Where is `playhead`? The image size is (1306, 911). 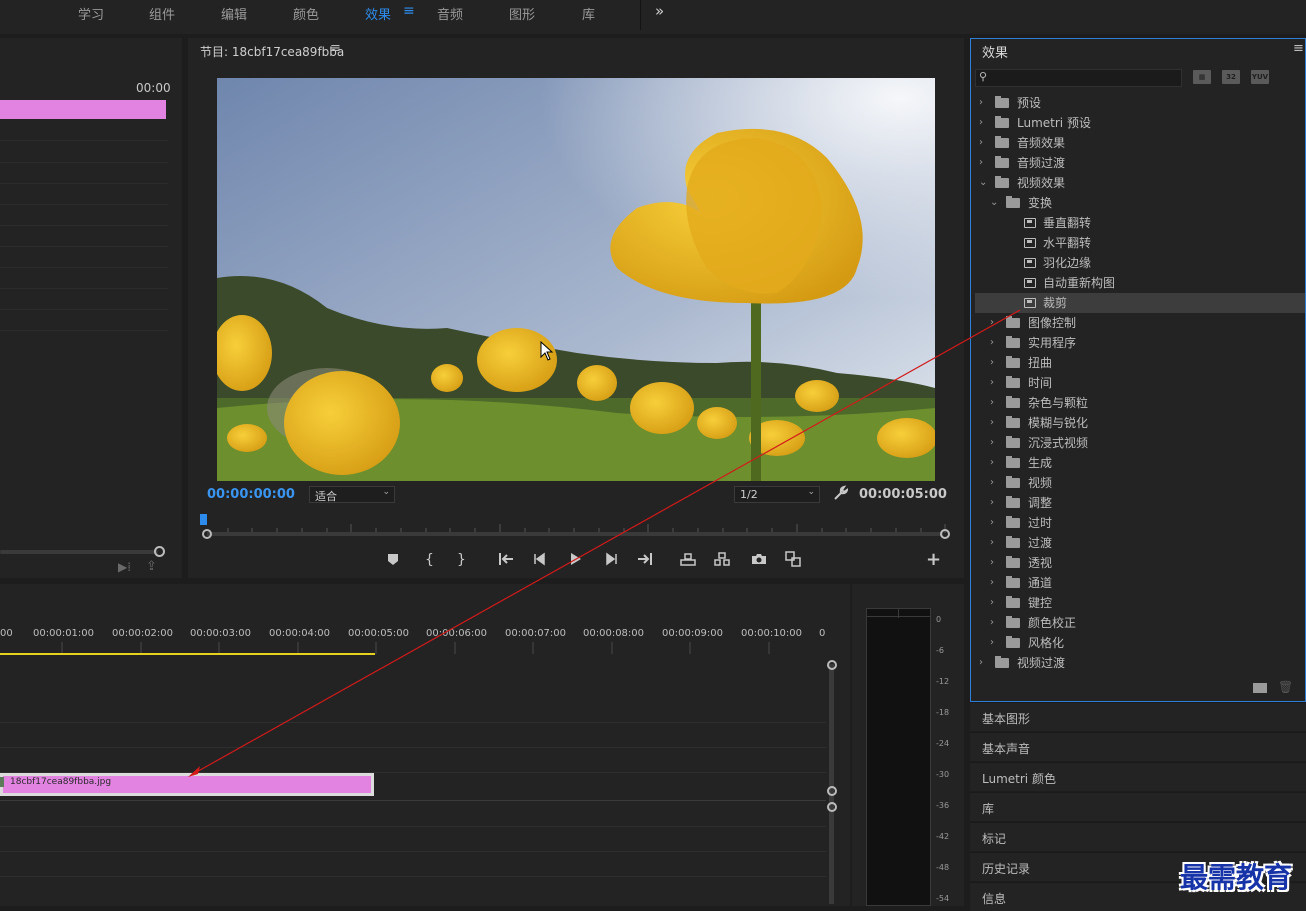
playhead is located at coordinates (203, 519).